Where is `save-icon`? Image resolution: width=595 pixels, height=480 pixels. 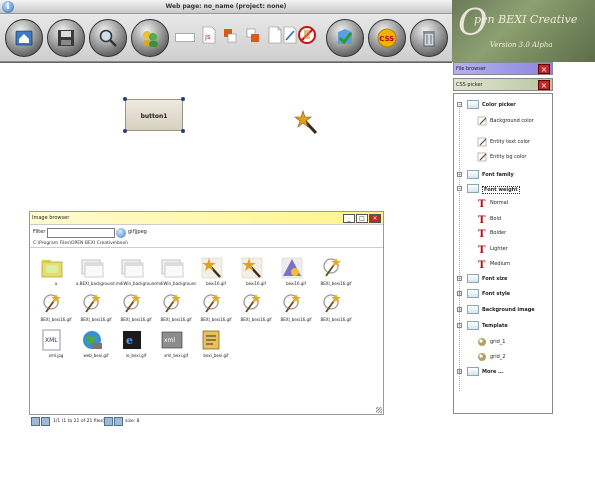
save-icon is located at coordinates (66, 38).